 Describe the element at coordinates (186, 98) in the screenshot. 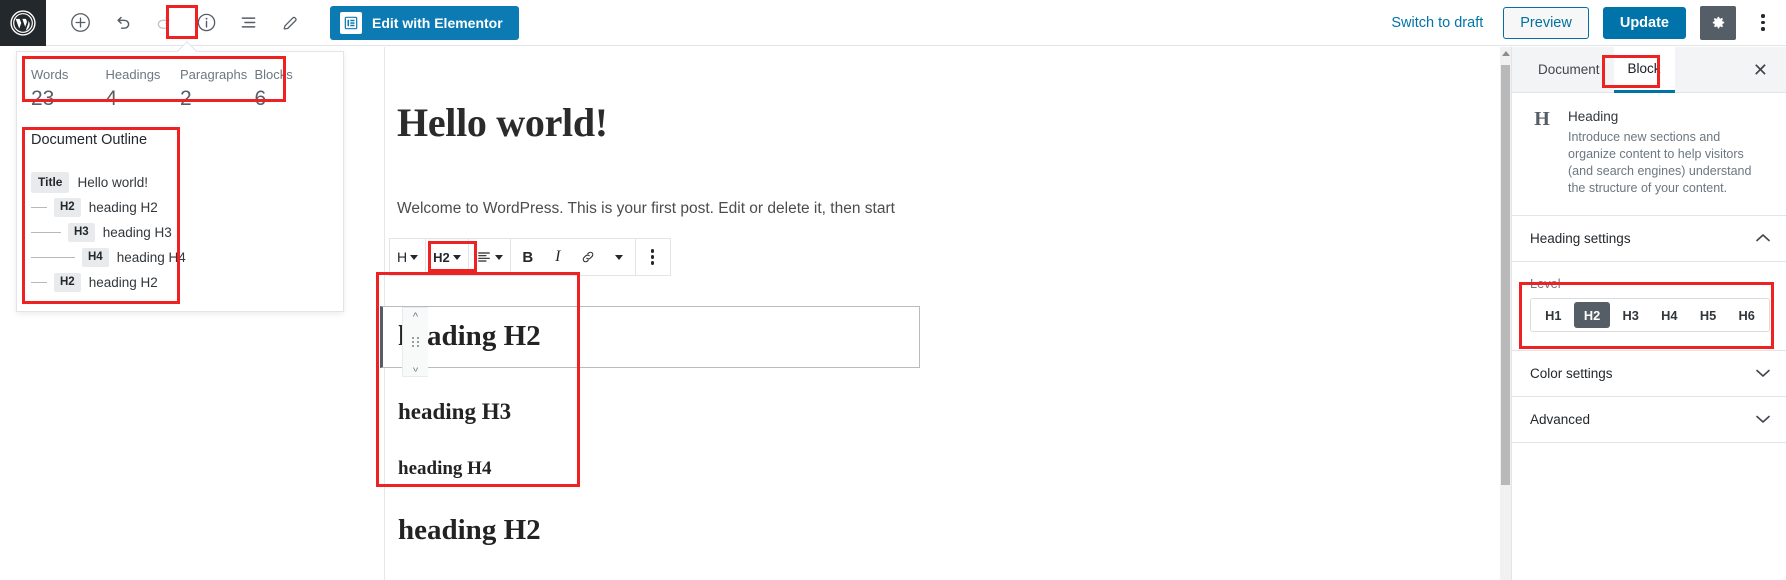

I see `count-value: 2` at that location.